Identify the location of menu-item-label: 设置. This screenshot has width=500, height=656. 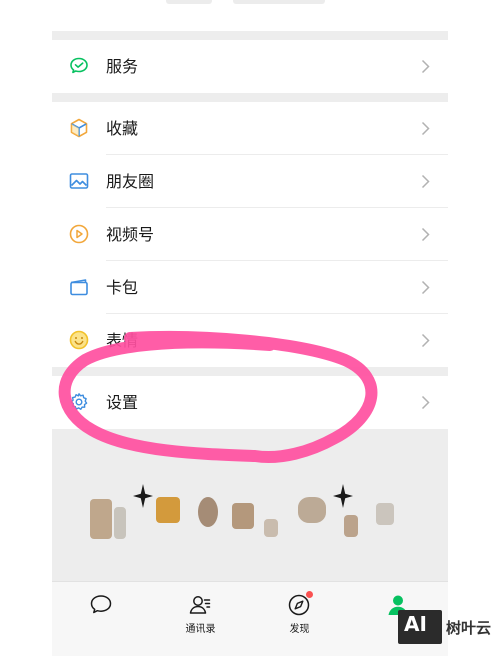
(122, 402).